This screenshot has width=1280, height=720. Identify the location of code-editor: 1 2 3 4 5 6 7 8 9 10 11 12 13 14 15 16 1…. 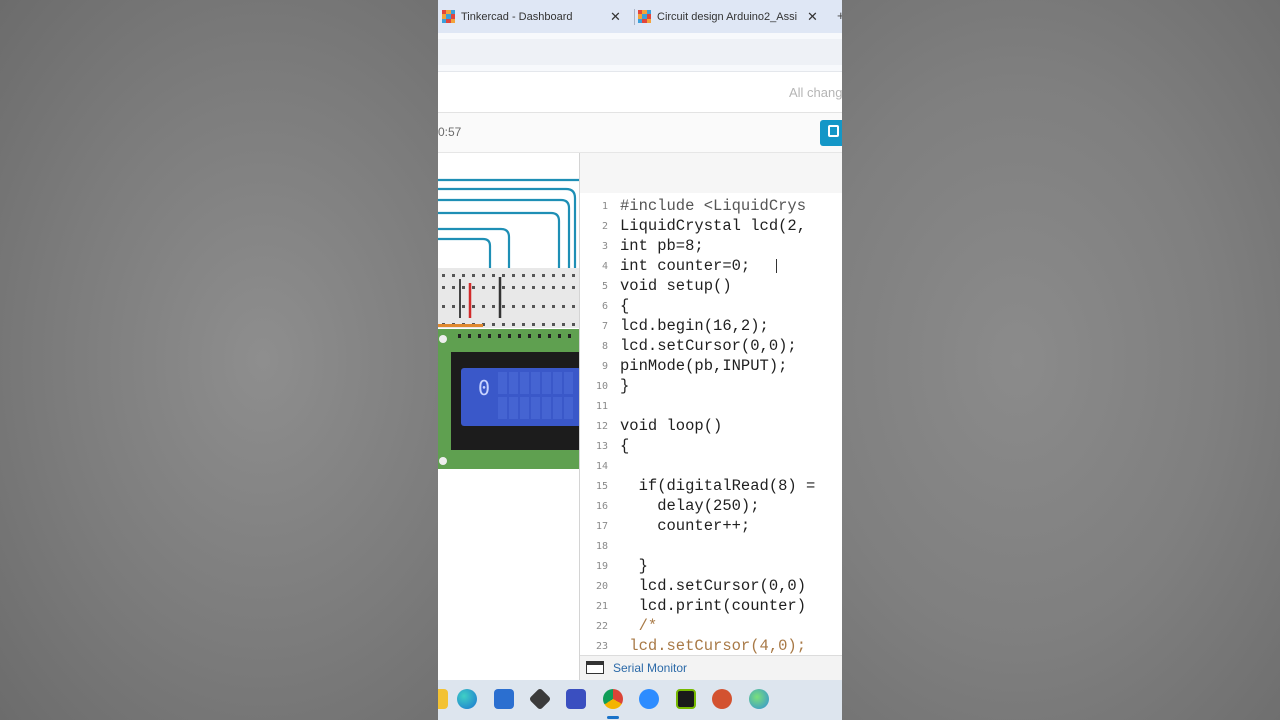
(711, 424).